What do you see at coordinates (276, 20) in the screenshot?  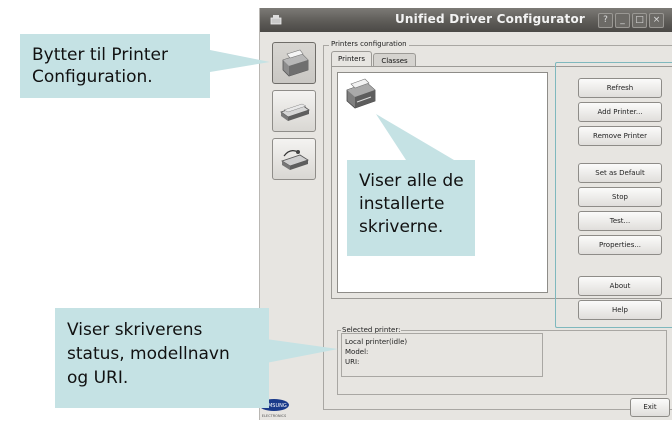 I see `app-icon` at bounding box center [276, 20].